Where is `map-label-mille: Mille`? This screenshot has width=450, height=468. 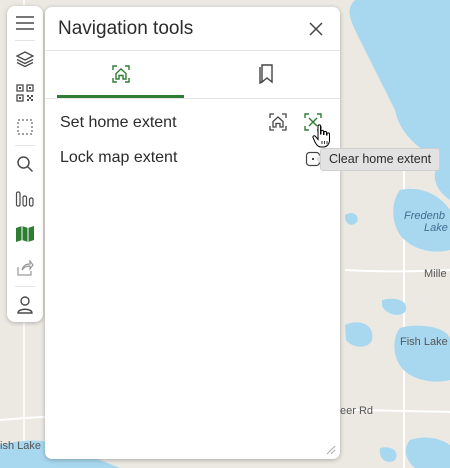 map-label-mille: Mille is located at coordinates (435, 274).